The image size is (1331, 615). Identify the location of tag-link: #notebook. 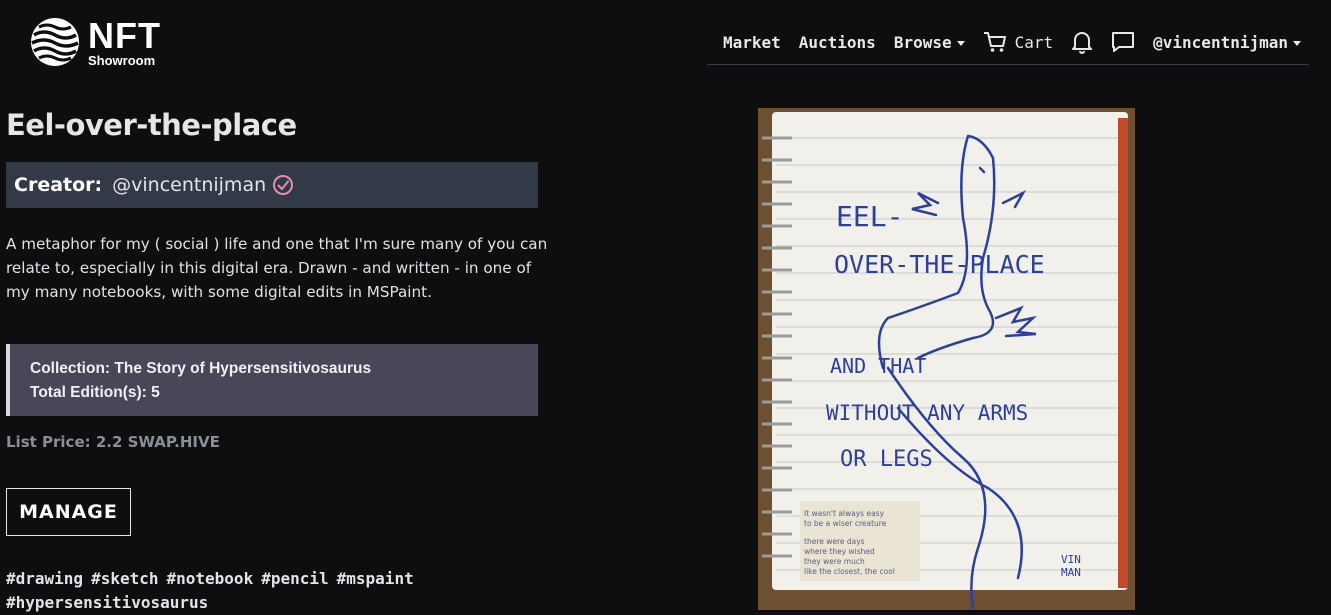
(210, 578).